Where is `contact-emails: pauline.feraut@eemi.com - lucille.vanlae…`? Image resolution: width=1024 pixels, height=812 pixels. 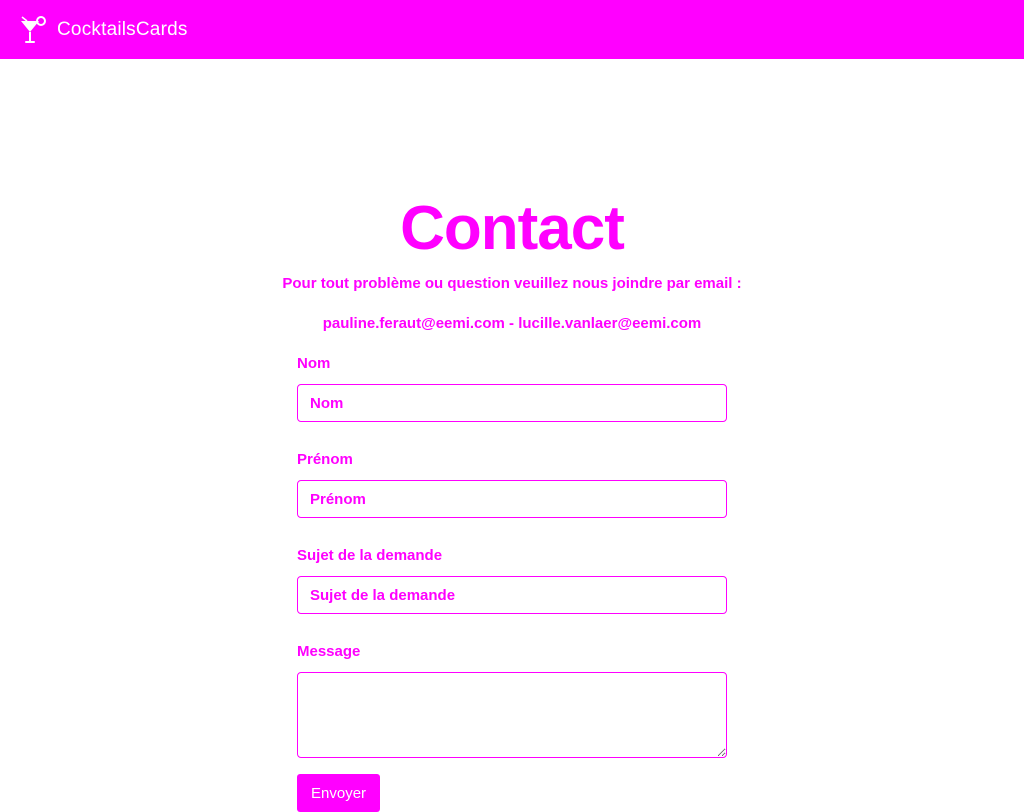
contact-emails: pauline.feraut@eemi.com - lucille.vanlae… is located at coordinates (512, 323).